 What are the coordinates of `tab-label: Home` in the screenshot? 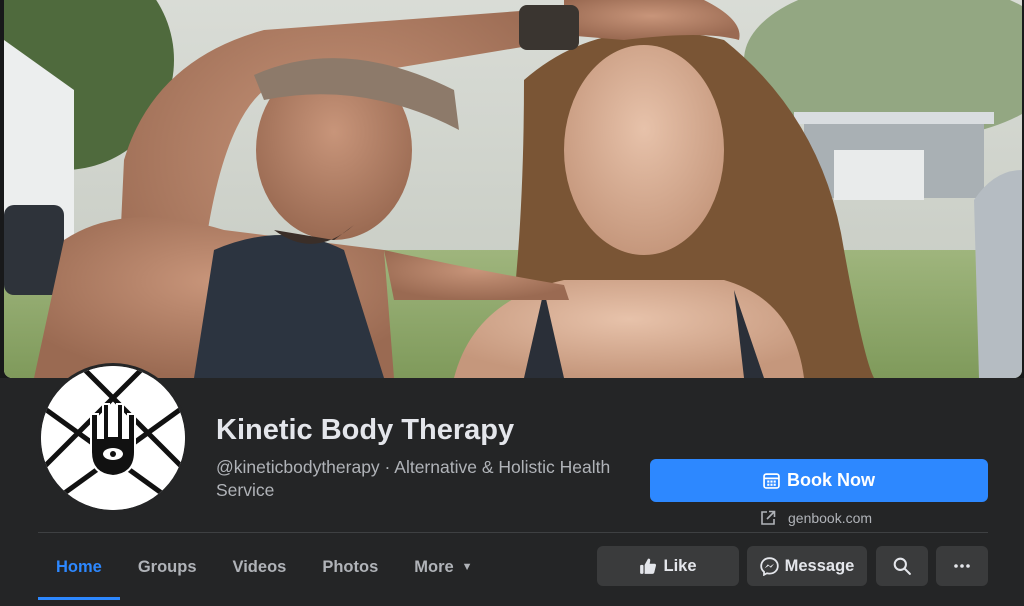 It's located at (79, 566).